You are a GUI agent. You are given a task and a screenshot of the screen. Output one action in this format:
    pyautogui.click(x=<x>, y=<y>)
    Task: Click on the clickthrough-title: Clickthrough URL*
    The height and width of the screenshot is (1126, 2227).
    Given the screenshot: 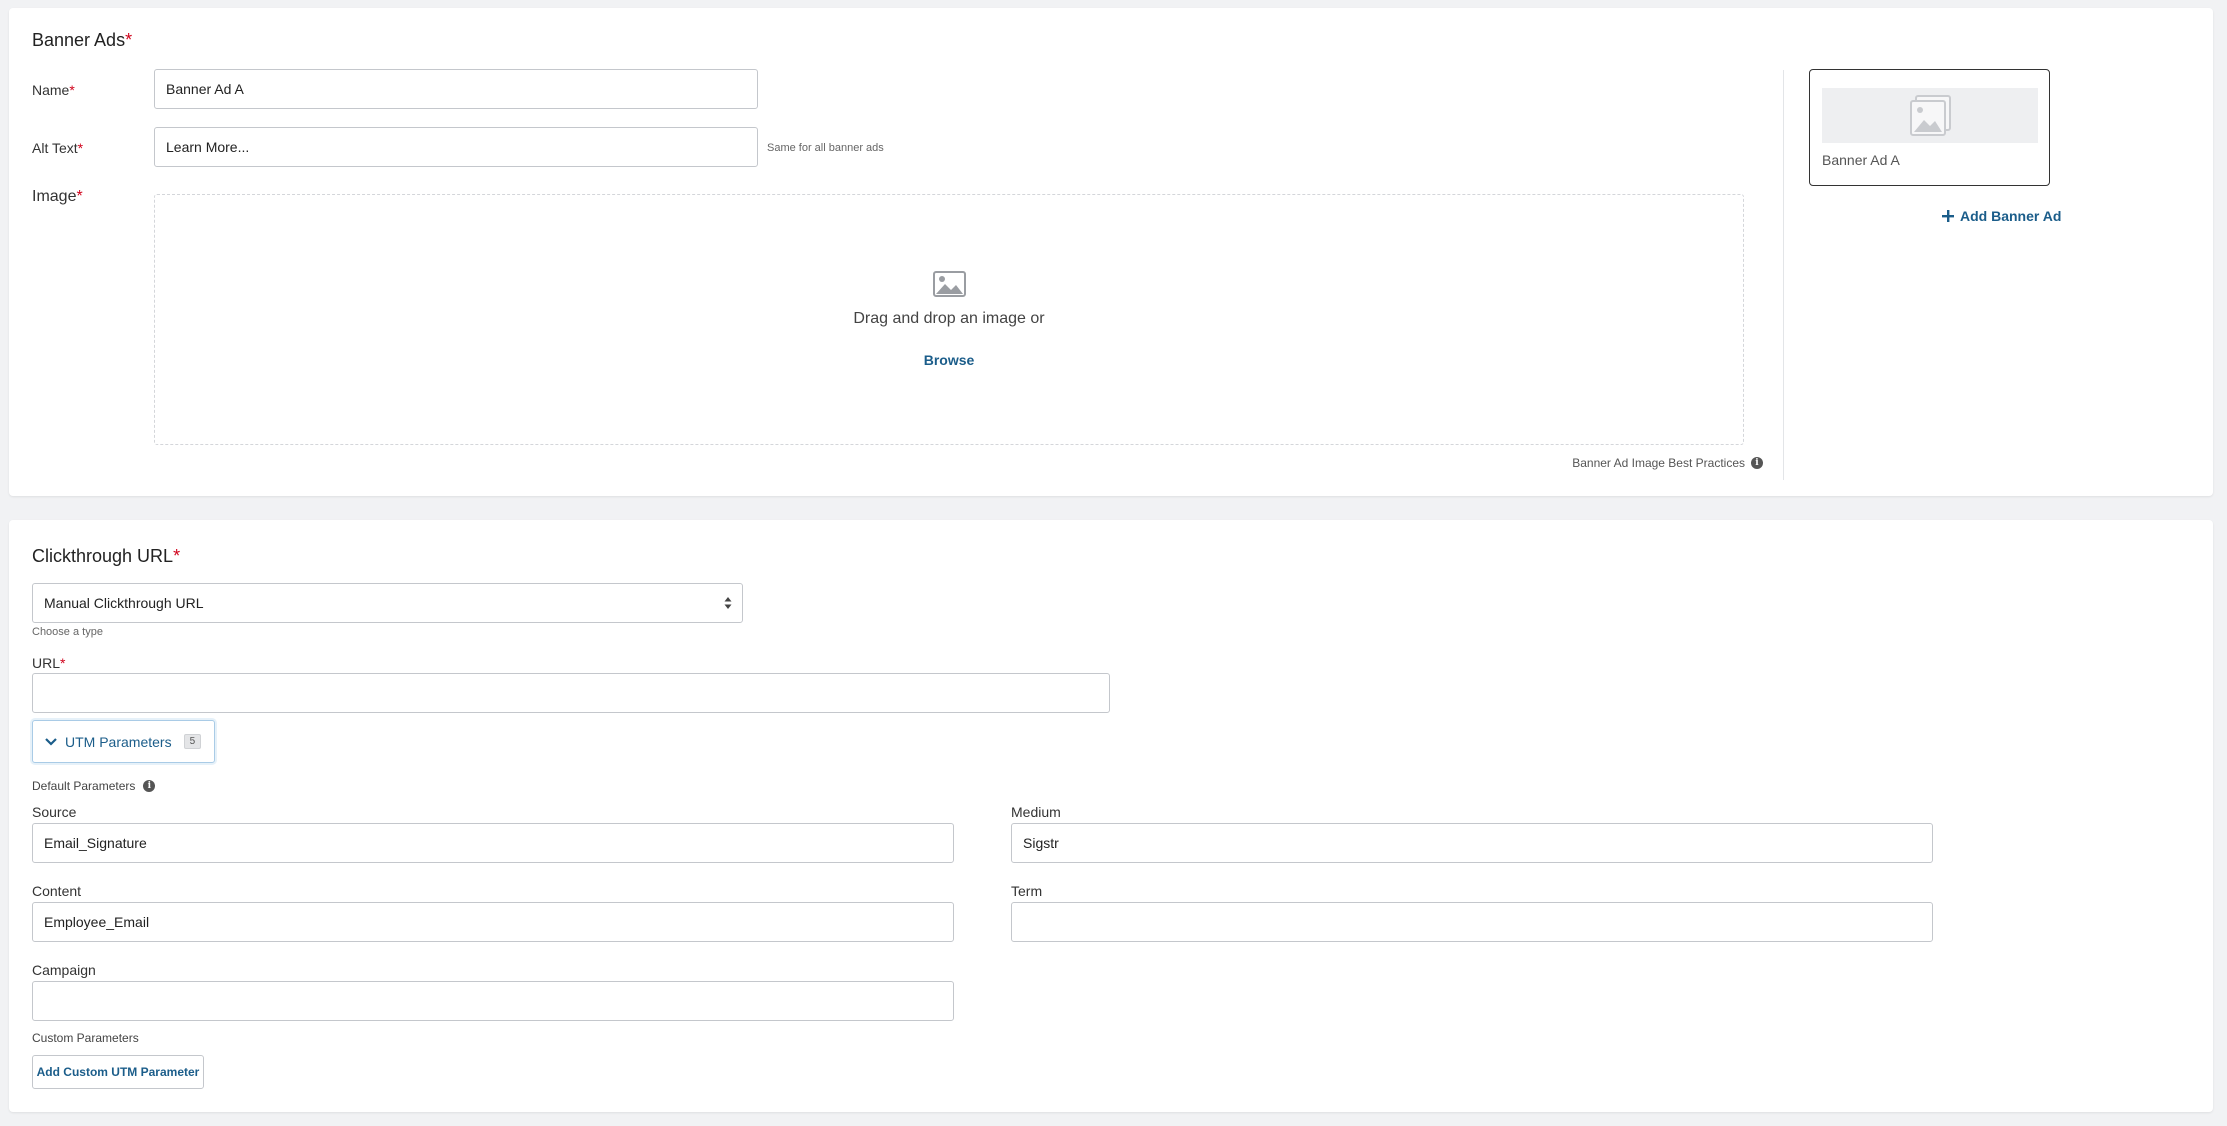 What is the action you would take?
    pyautogui.click(x=106, y=556)
    